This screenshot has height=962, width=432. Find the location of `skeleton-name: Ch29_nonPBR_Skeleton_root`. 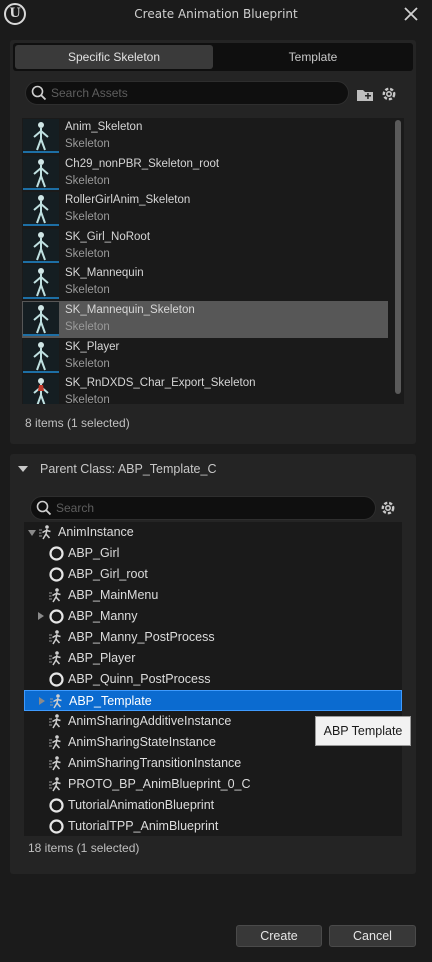

skeleton-name: Ch29_nonPBR_Skeleton_root is located at coordinates (142, 163).